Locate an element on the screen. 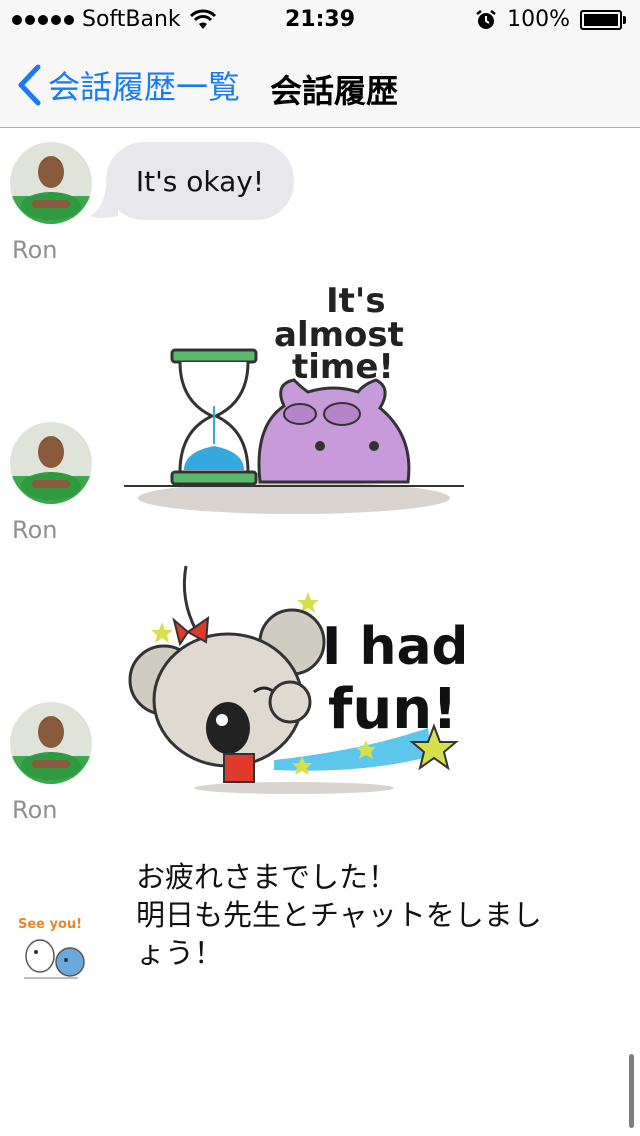  message-text-line: お疲れさまでした！ is located at coordinates (267, 877).